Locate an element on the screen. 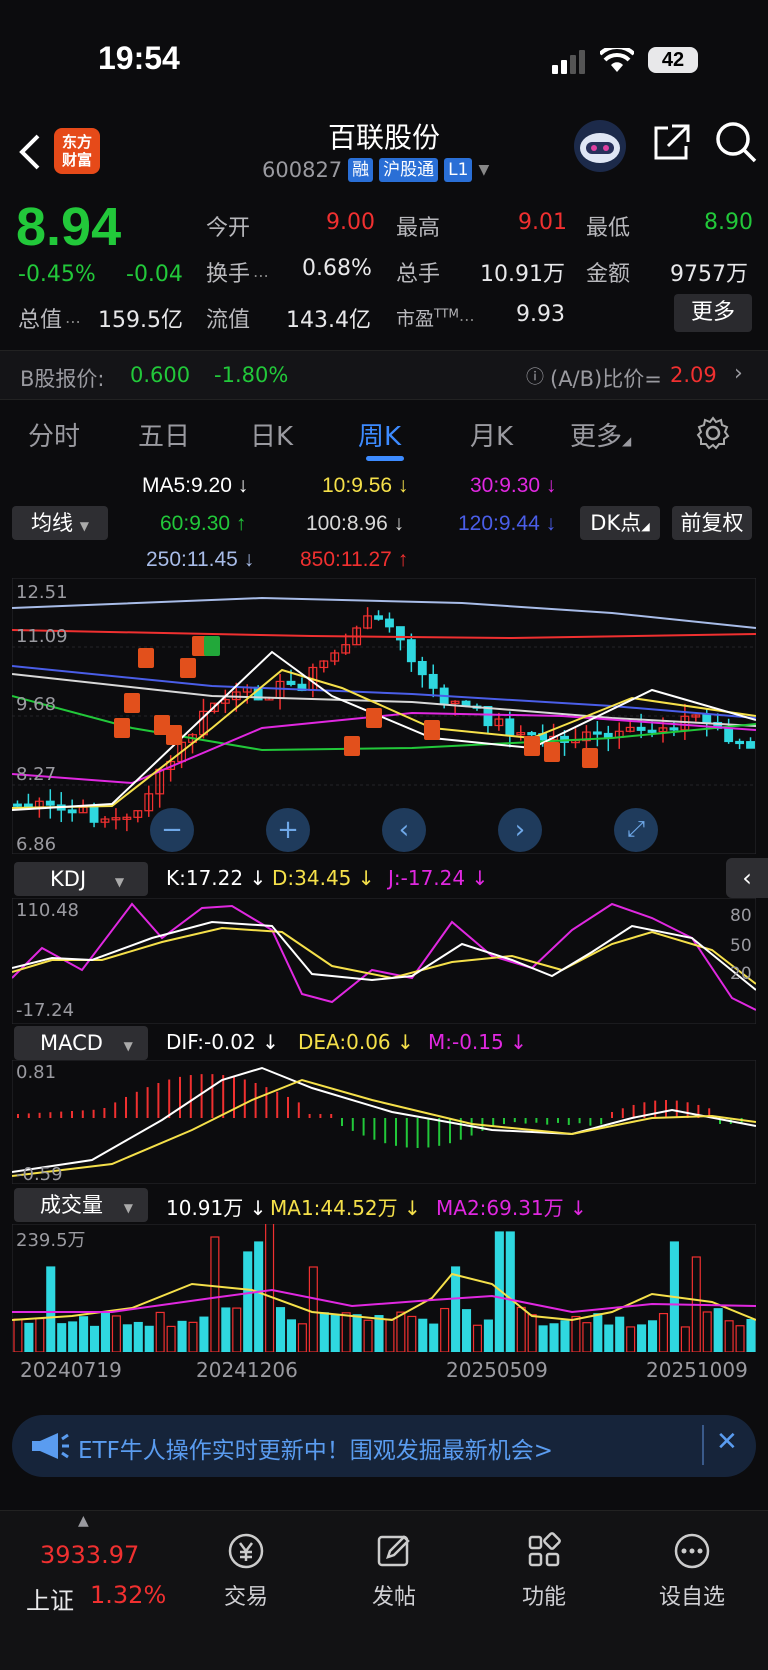 This screenshot has width=768, height=1670. mktcap-label: 总值 ⋯ is located at coordinates (49, 318).